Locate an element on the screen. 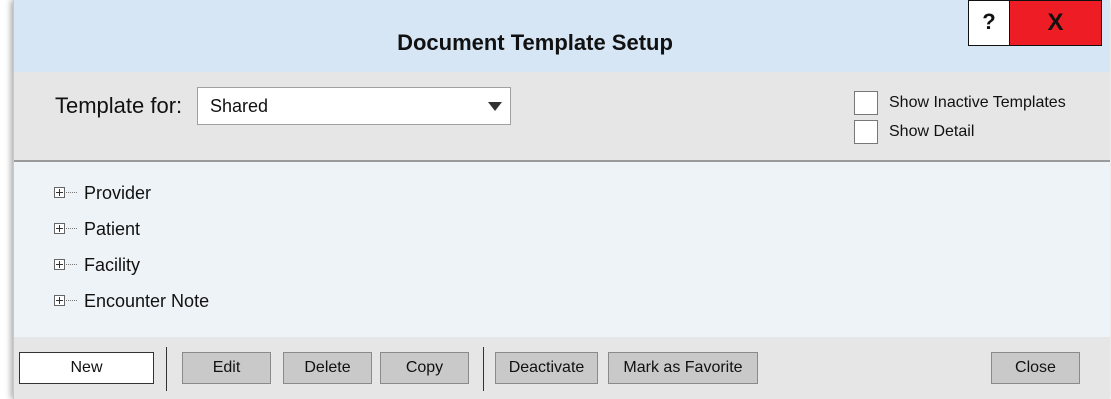  template-for-value: Shared is located at coordinates (239, 106).